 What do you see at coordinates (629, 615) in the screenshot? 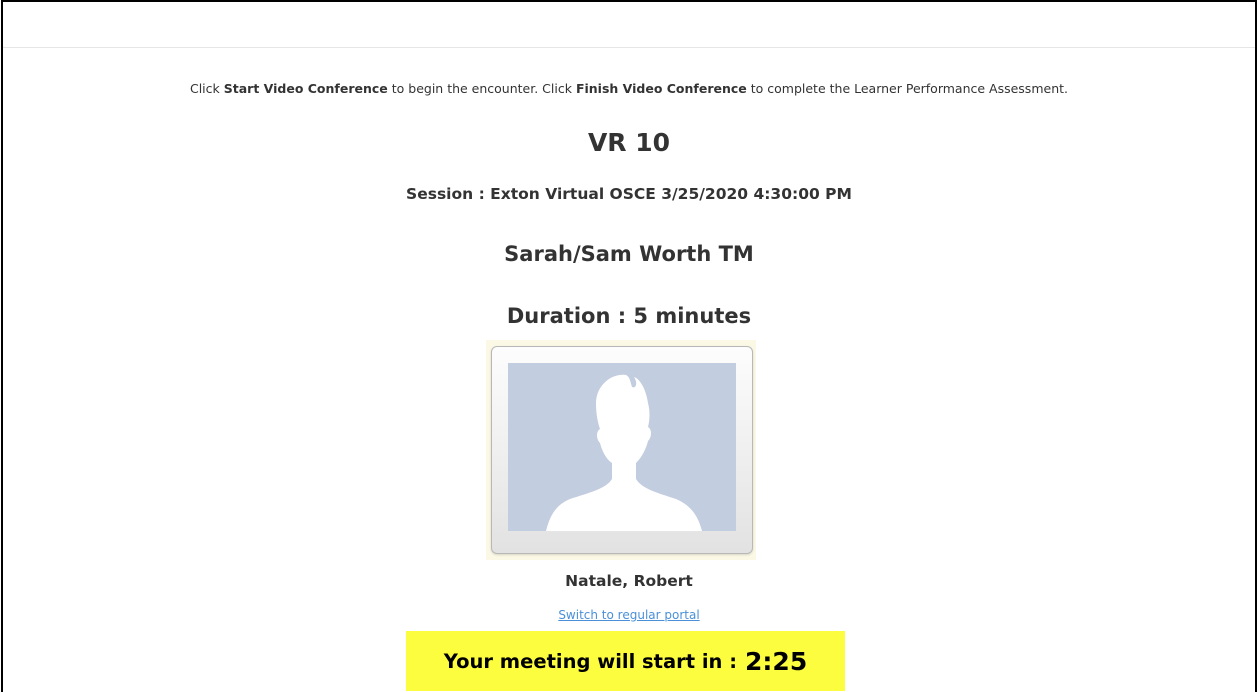
I see `switch-portal-link: Switch to regular portal` at bounding box center [629, 615].